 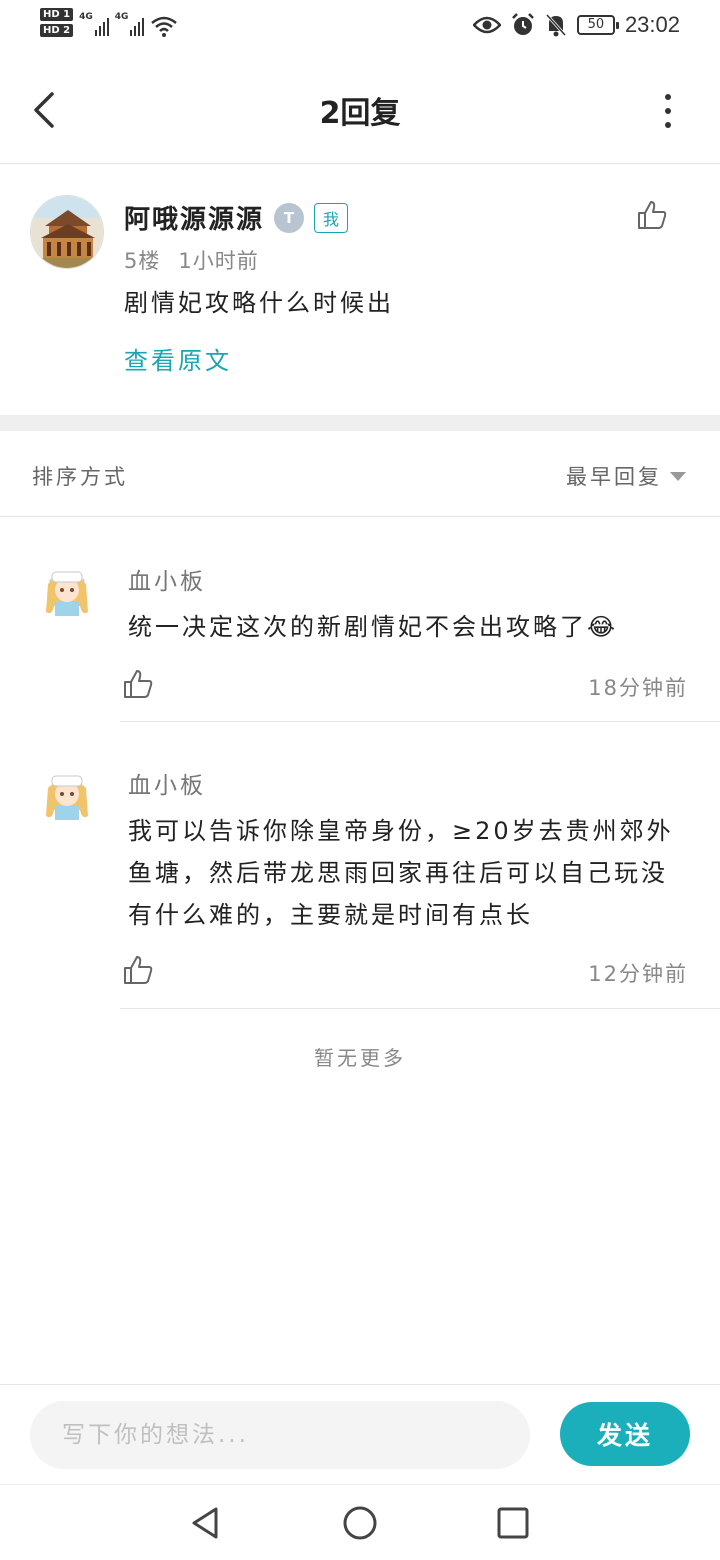 I want to click on sort-label: 排序方式, so click(x=80, y=477).